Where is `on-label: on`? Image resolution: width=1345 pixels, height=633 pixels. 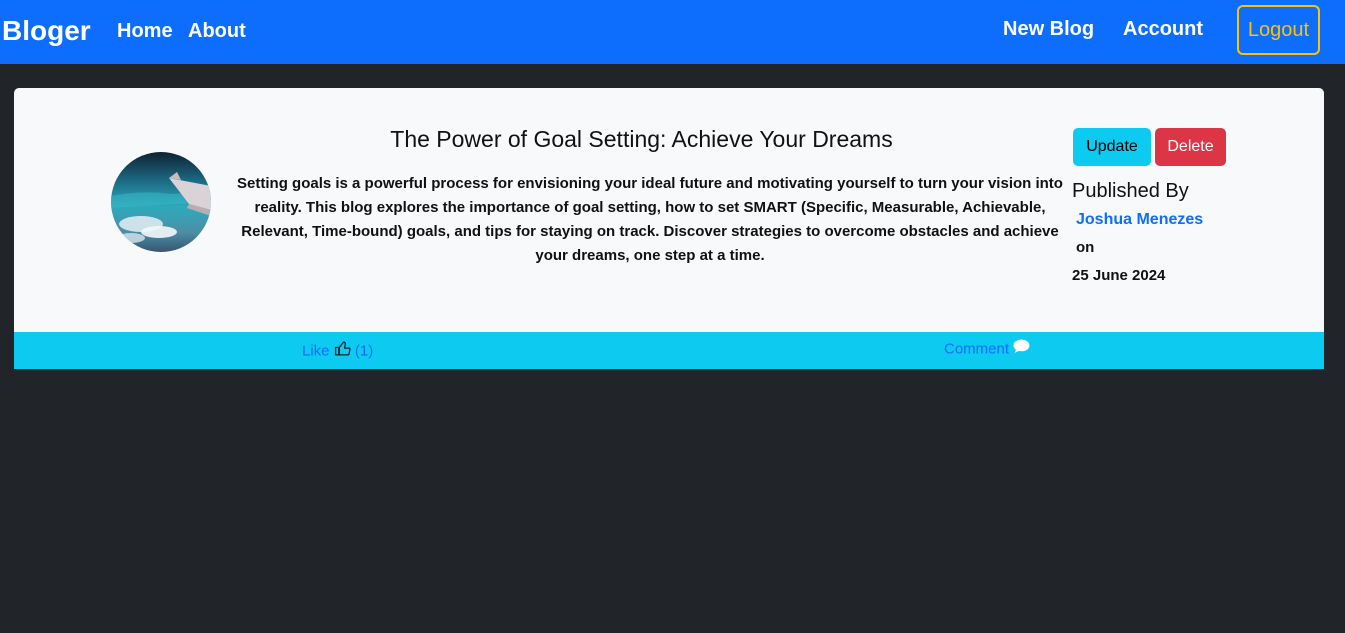 on-label: on is located at coordinates (1085, 247).